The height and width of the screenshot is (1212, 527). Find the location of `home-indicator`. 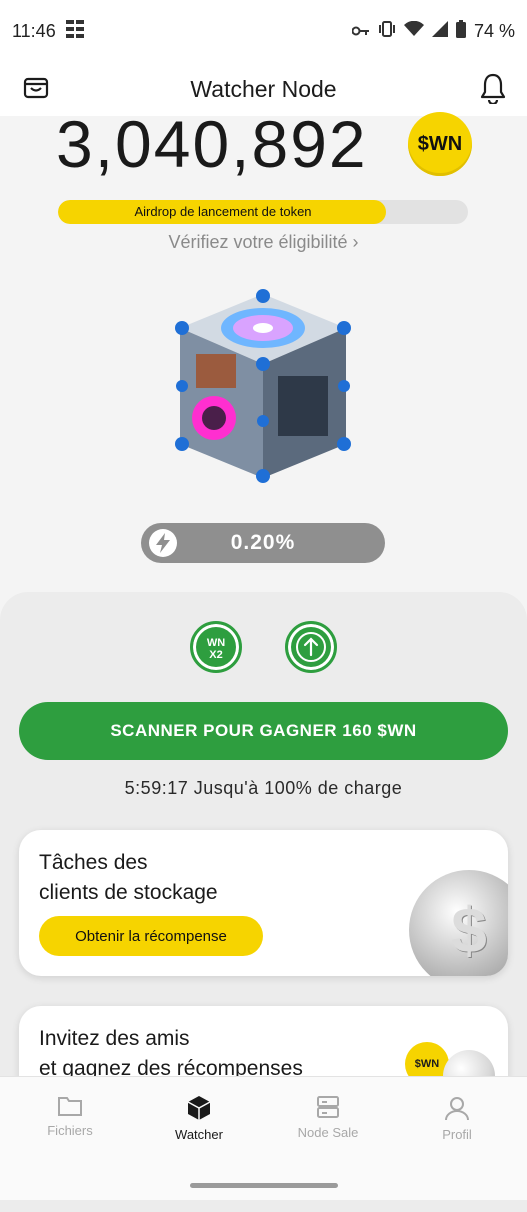

home-indicator is located at coordinates (264, 1185).